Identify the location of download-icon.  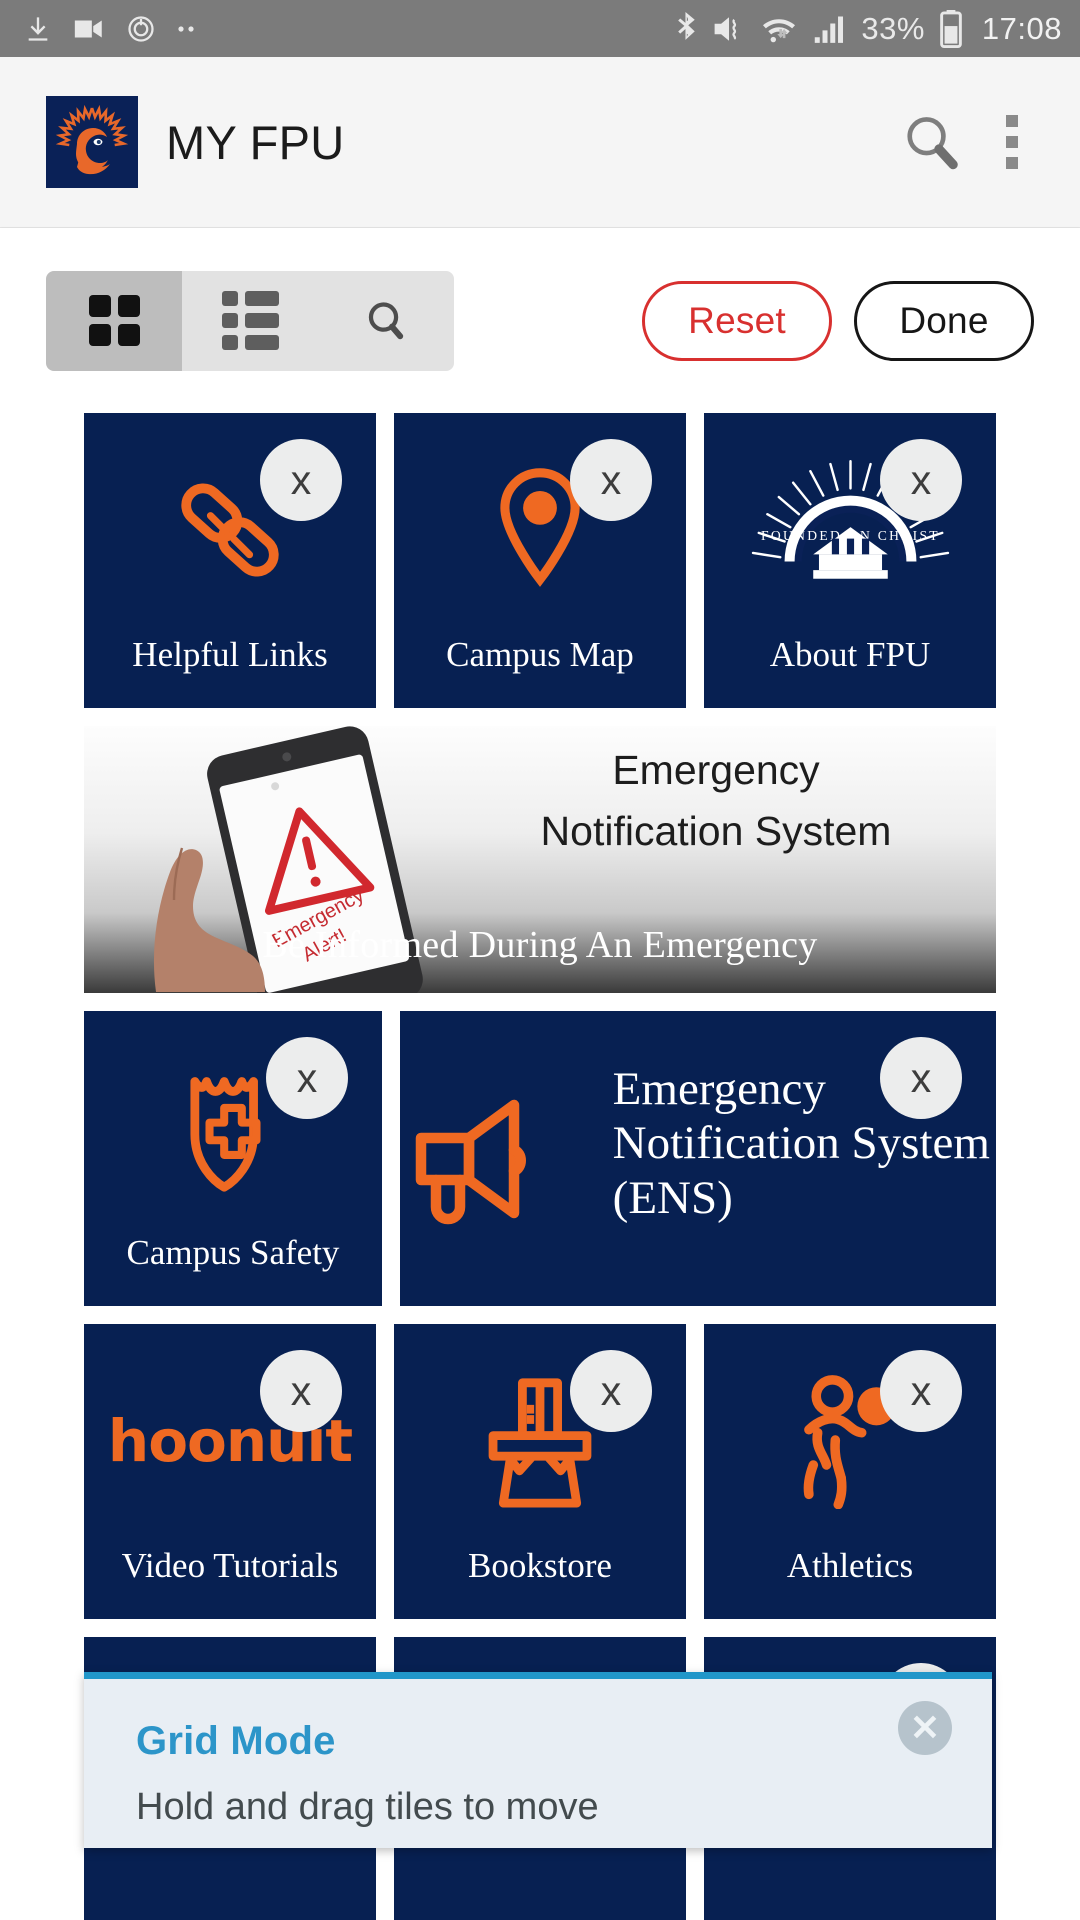
(38, 28).